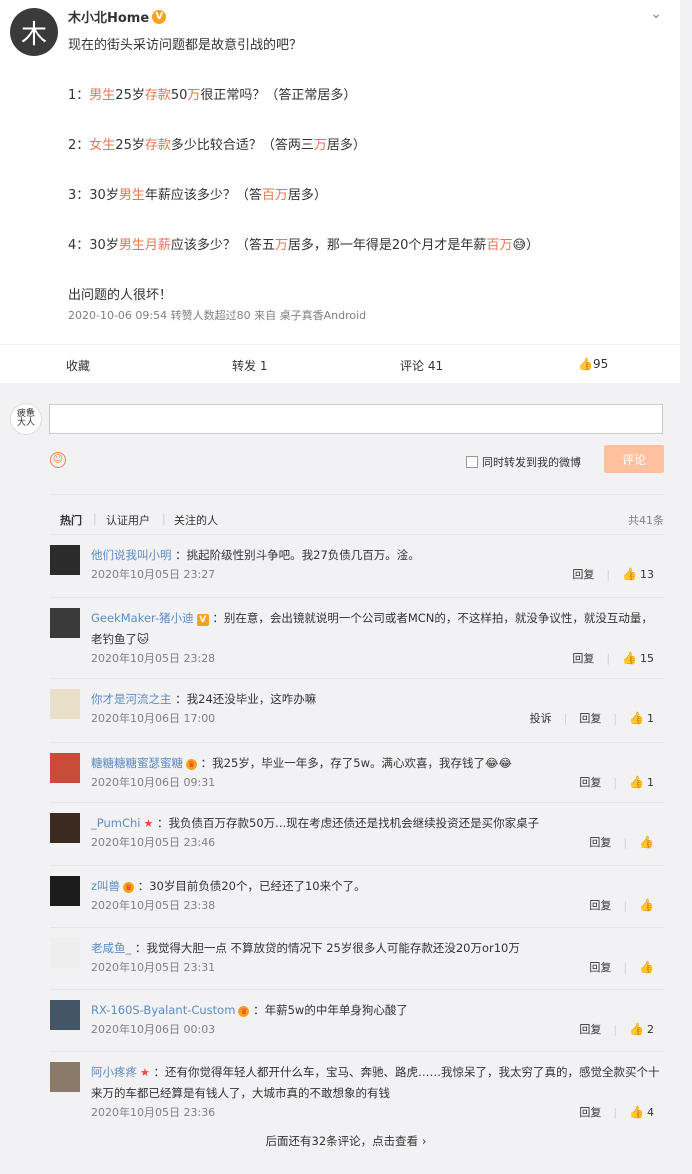 The image size is (692, 1174). What do you see at coordinates (593, 364) in the screenshot?
I see `like-button: 👍95` at bounding box center [593, 364].